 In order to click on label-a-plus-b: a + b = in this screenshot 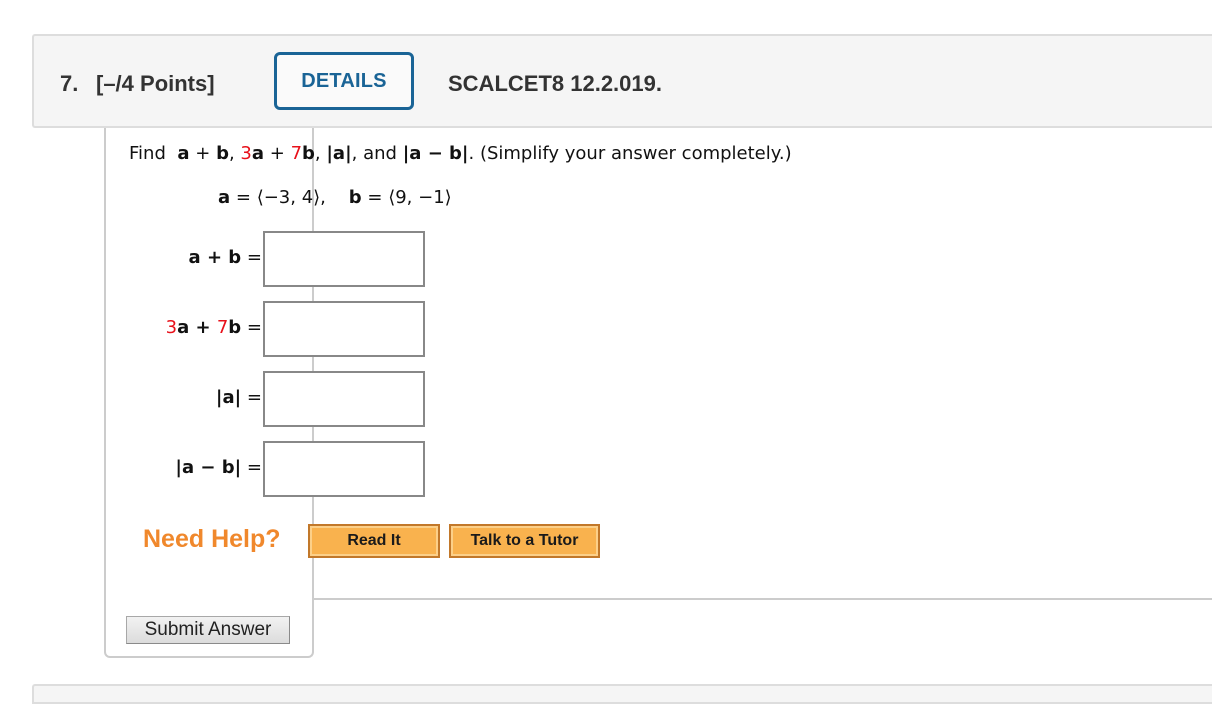, I will do `click(225, 257)`.